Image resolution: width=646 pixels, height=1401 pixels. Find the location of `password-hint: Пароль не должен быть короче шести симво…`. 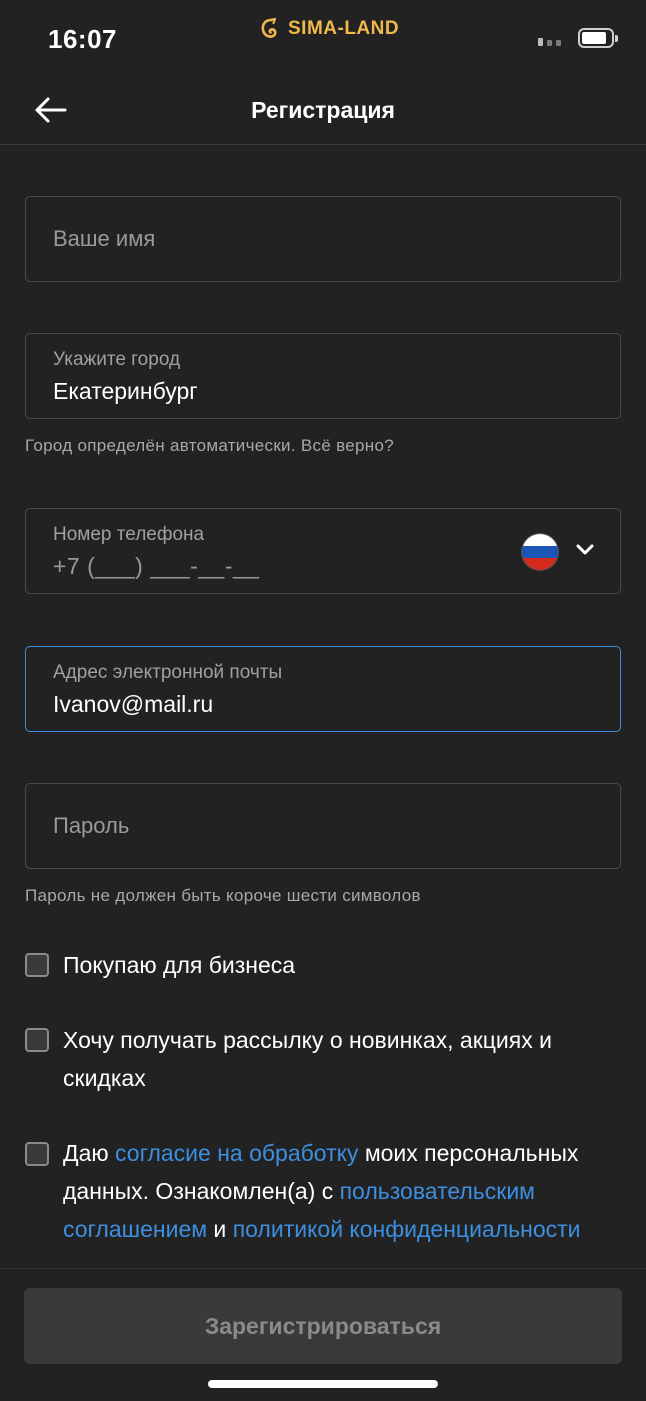

password-hint: Пароль не должен быть короче шести симво… is located at coordinates (223, 895).